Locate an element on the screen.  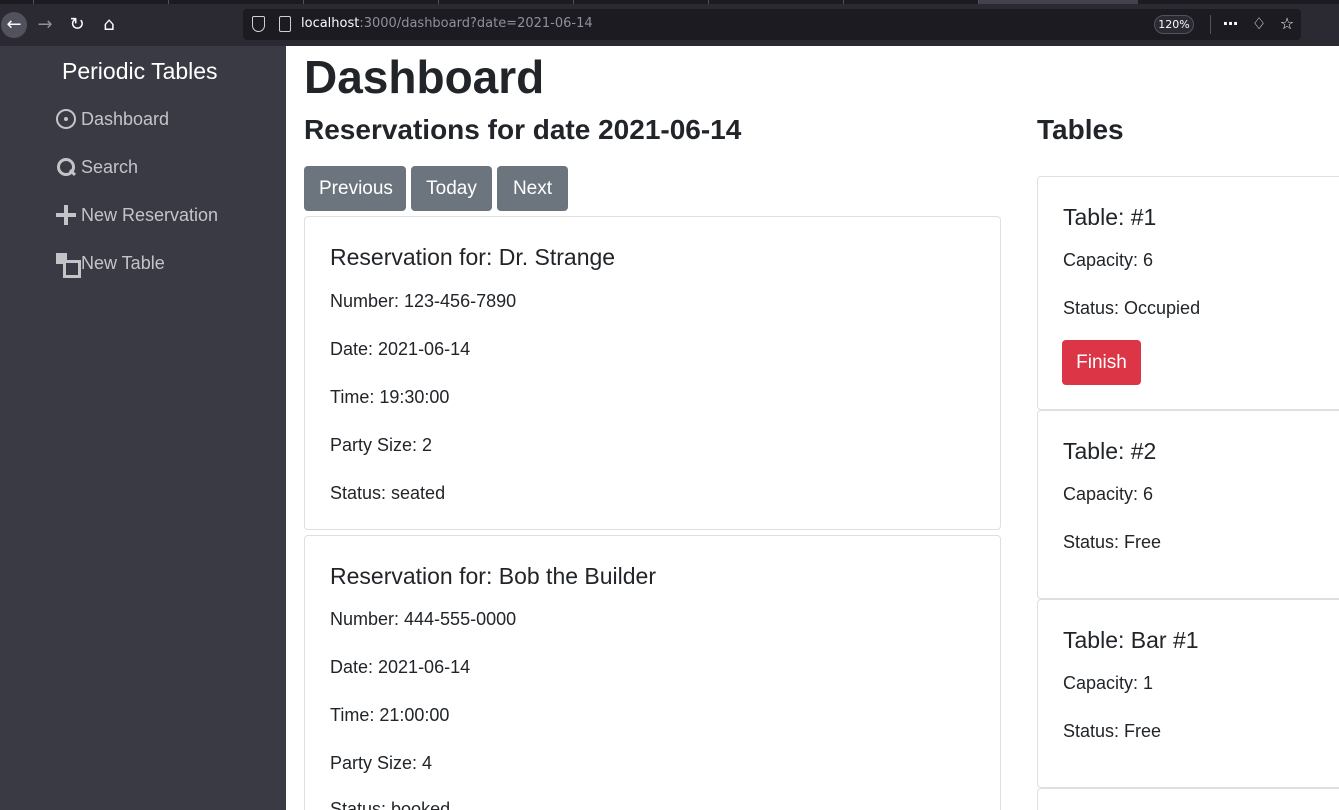
forward-icon: → is located at coordinates (45, 25).